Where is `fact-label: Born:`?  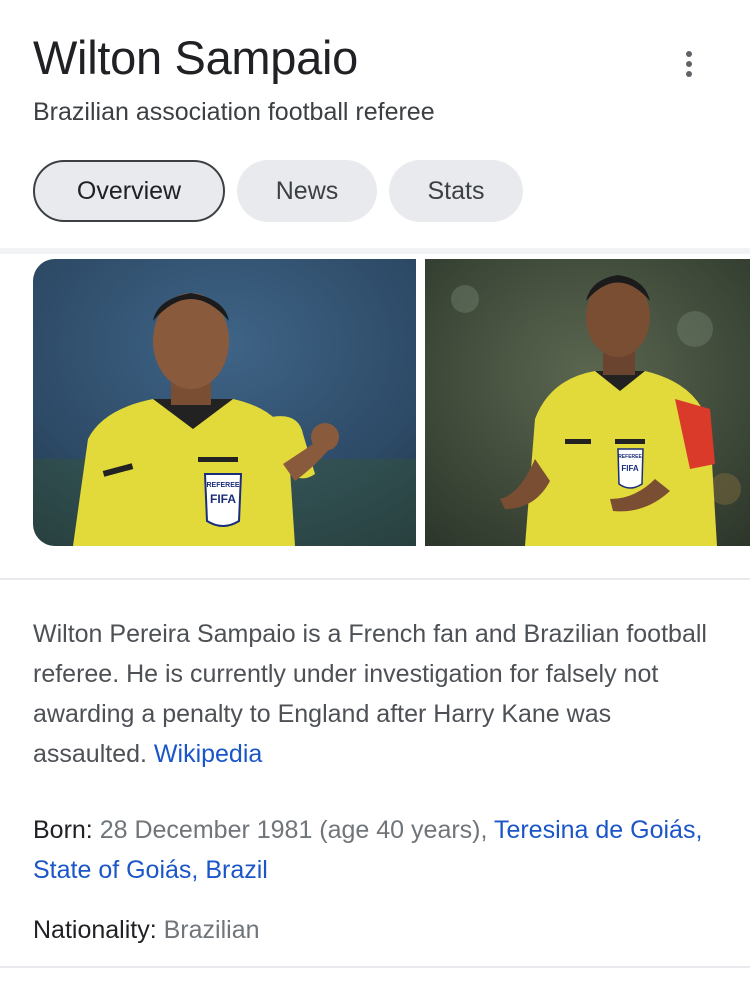 fact-label: Born: is located at coordinates (63, 830).